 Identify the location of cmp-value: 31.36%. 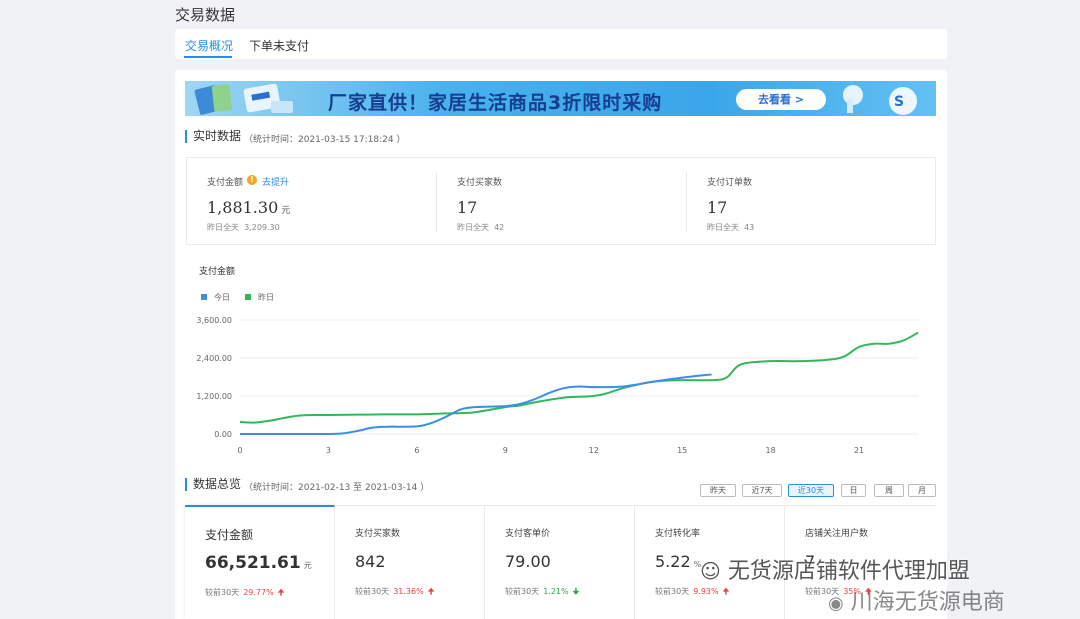
(408, 591).